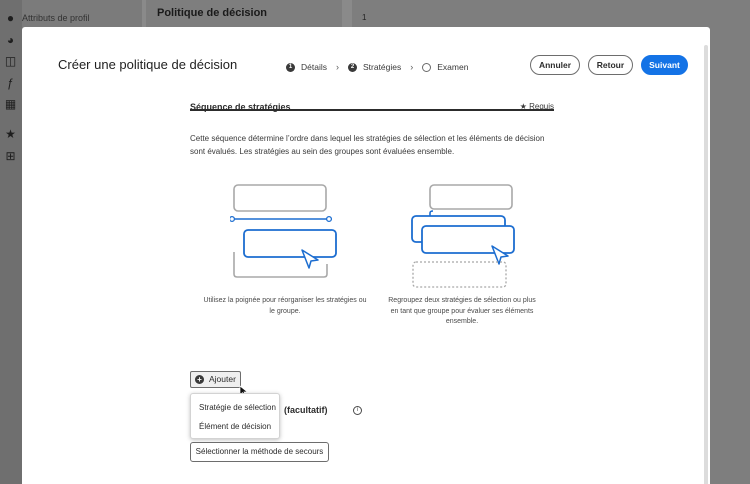  Describe the element at coordinates (10, 134) in the screenshot. I see `star-icon: ★` at that location.